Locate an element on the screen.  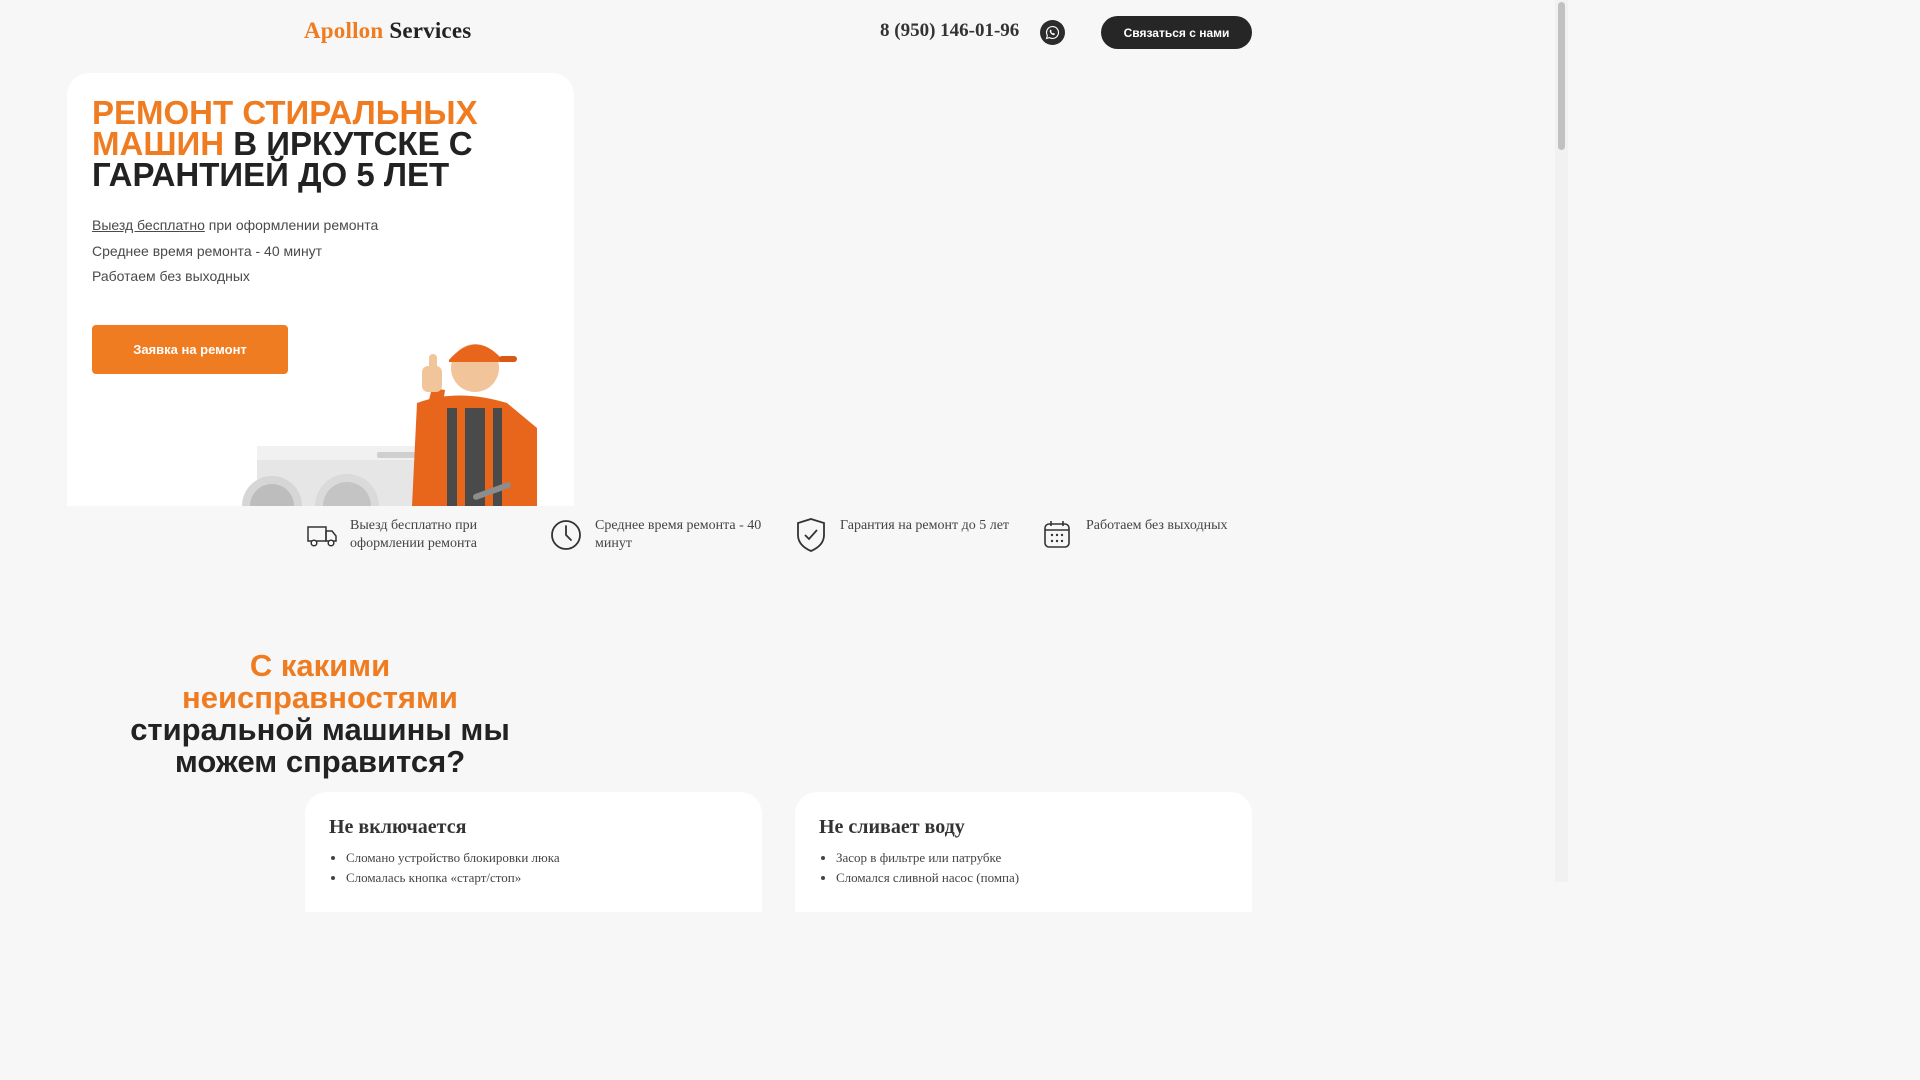
logo: Apollon Services is located at coordinates (387, 31).